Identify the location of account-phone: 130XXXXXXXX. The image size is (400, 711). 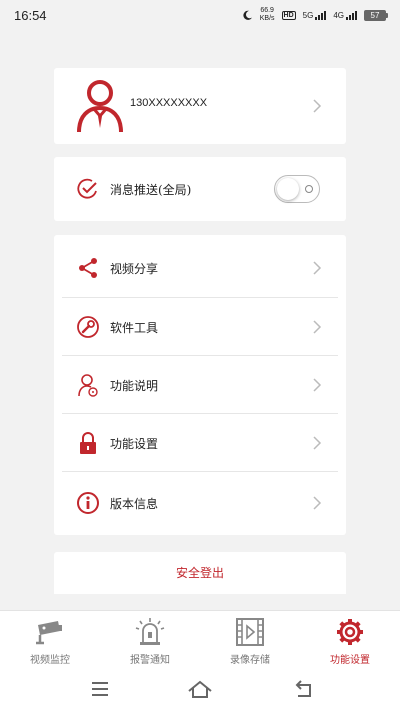
(169, 103).